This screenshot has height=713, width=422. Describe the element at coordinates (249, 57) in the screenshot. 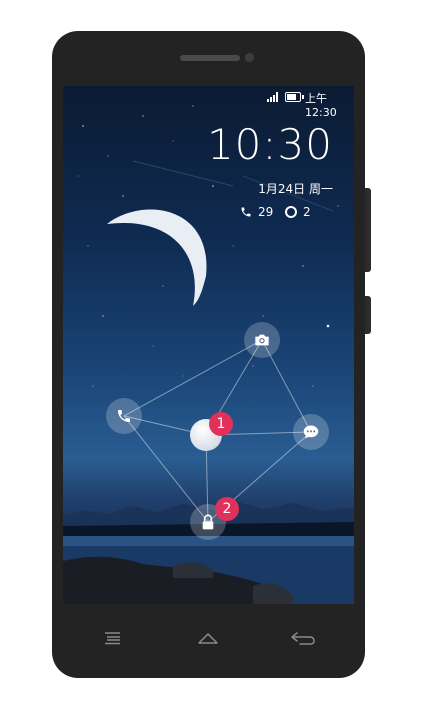

I see `front-camera` at that location.